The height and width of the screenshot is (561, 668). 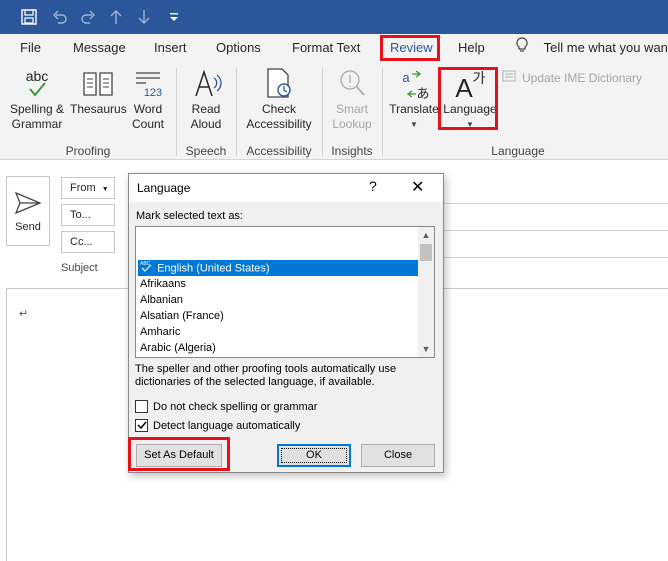 I want to click on paragraph-mark: ↵, so click(x=24, y=314).